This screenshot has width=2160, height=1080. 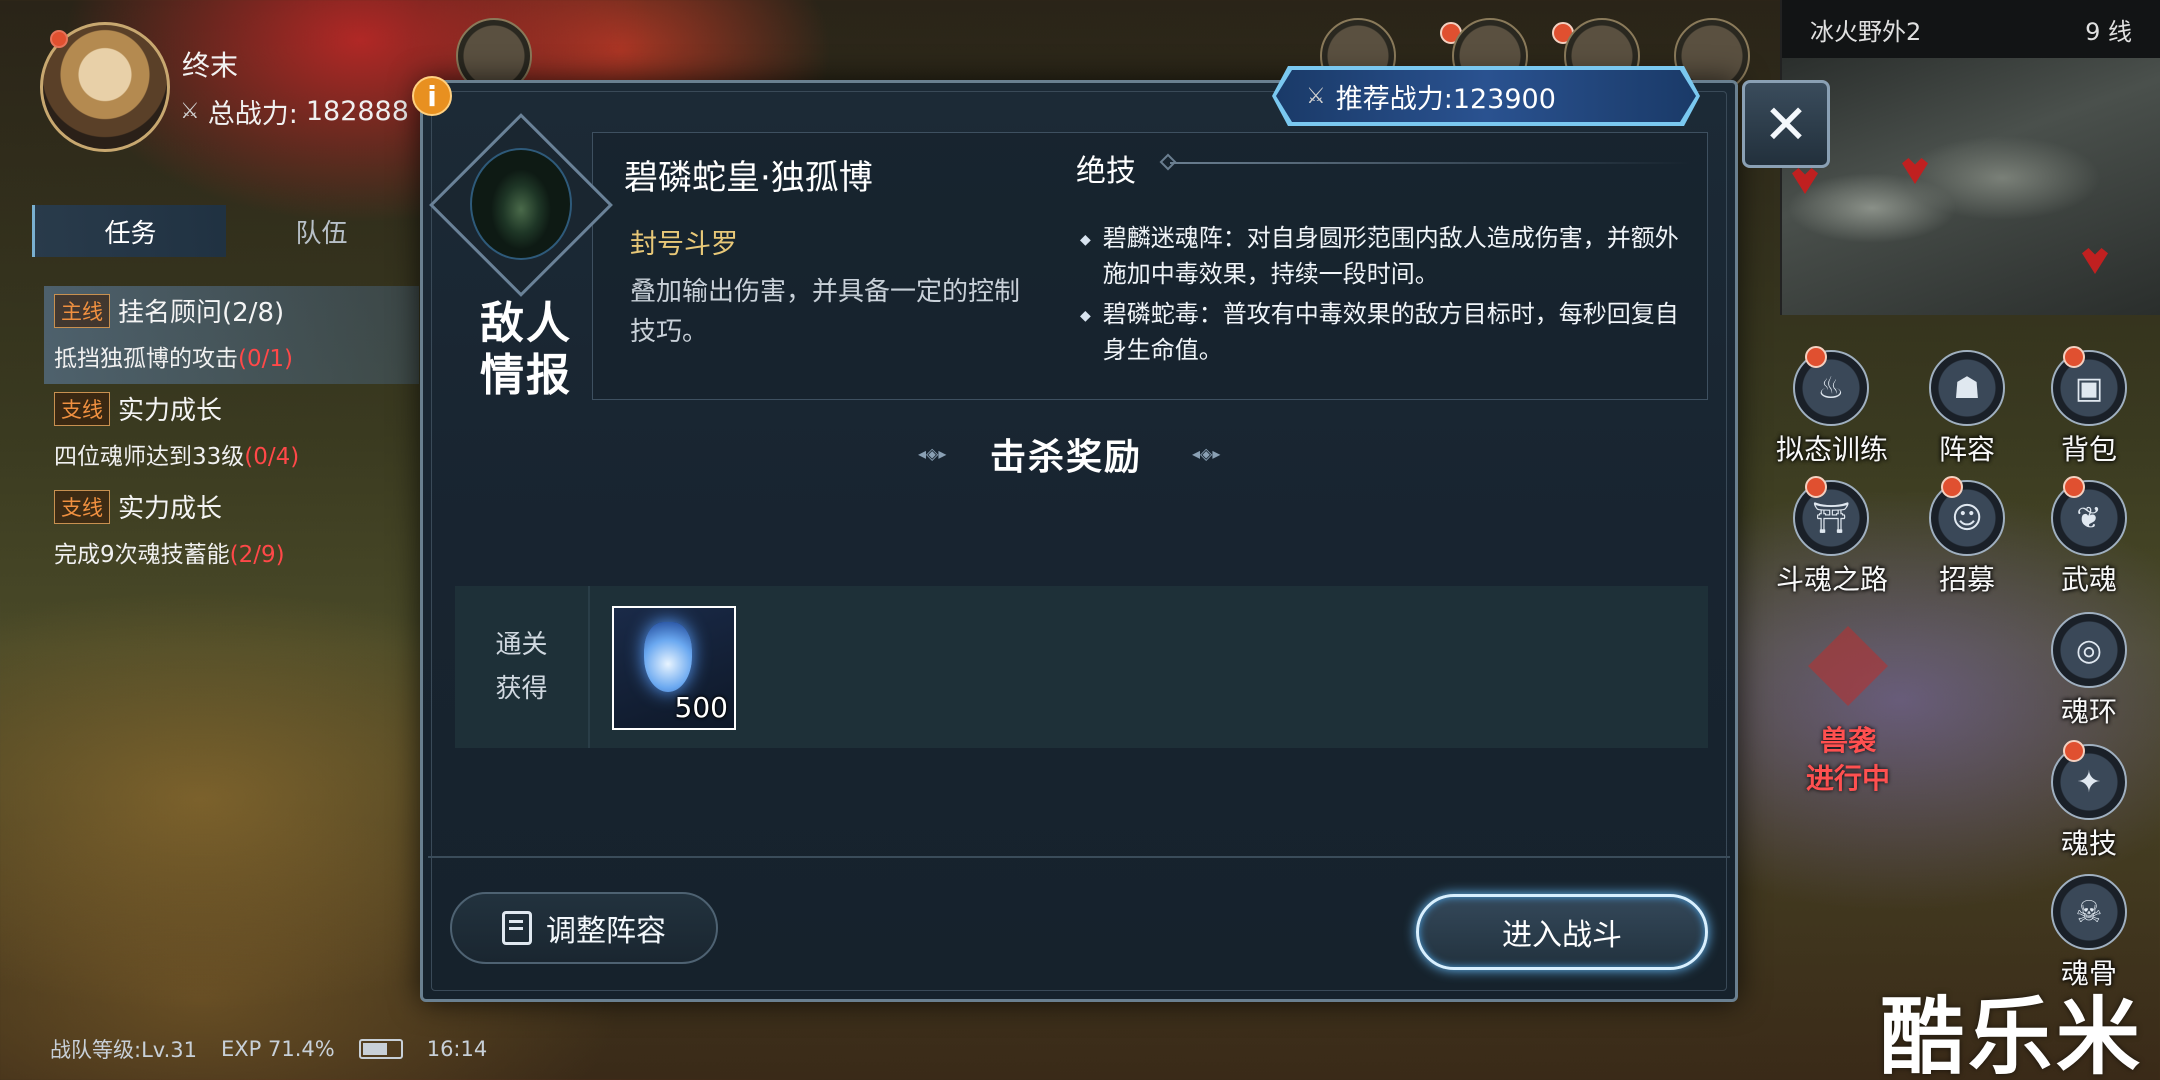 I want to click on side-button-label: 阵容, so click(x=1966, y=449).